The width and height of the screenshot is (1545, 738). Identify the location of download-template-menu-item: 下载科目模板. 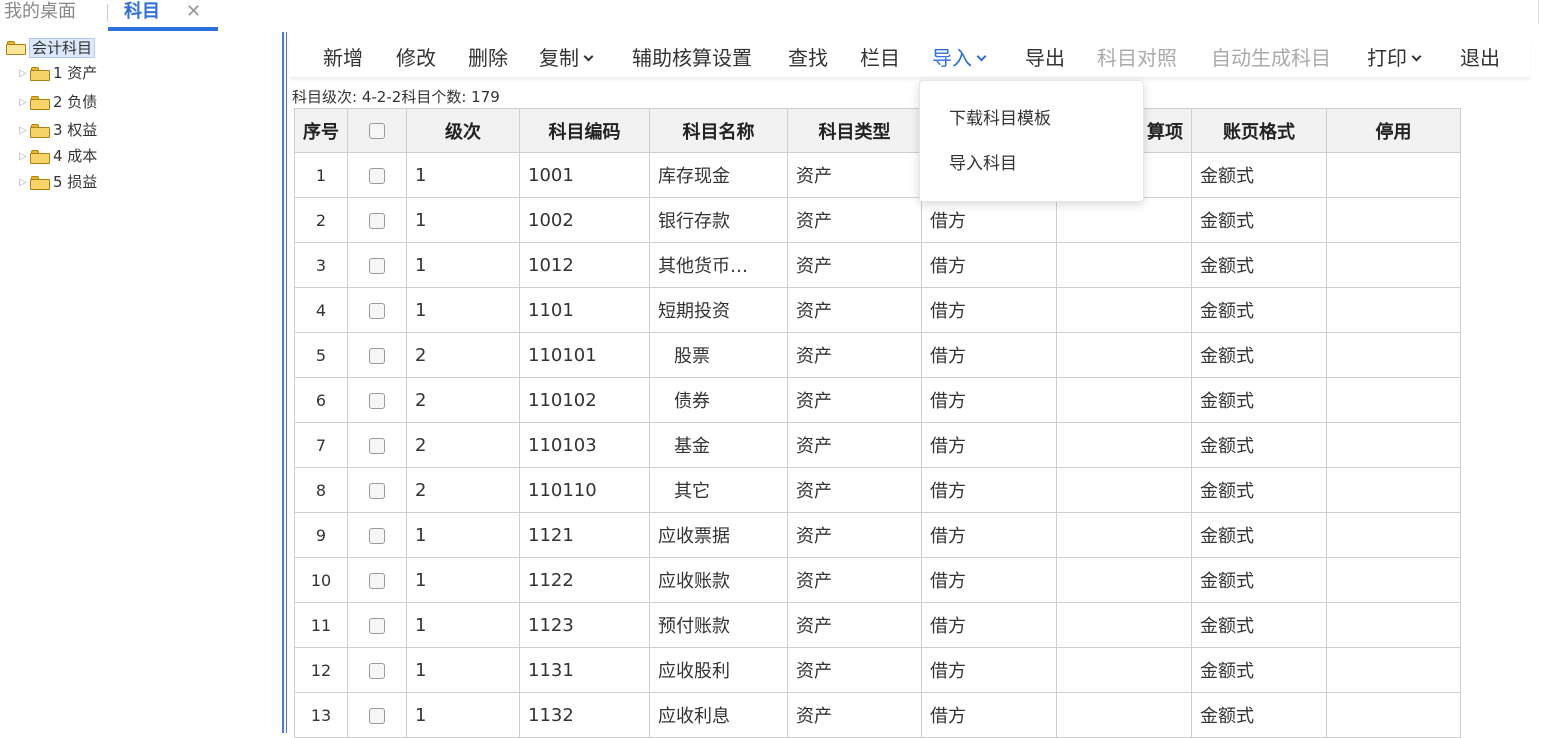
(1000, 119).